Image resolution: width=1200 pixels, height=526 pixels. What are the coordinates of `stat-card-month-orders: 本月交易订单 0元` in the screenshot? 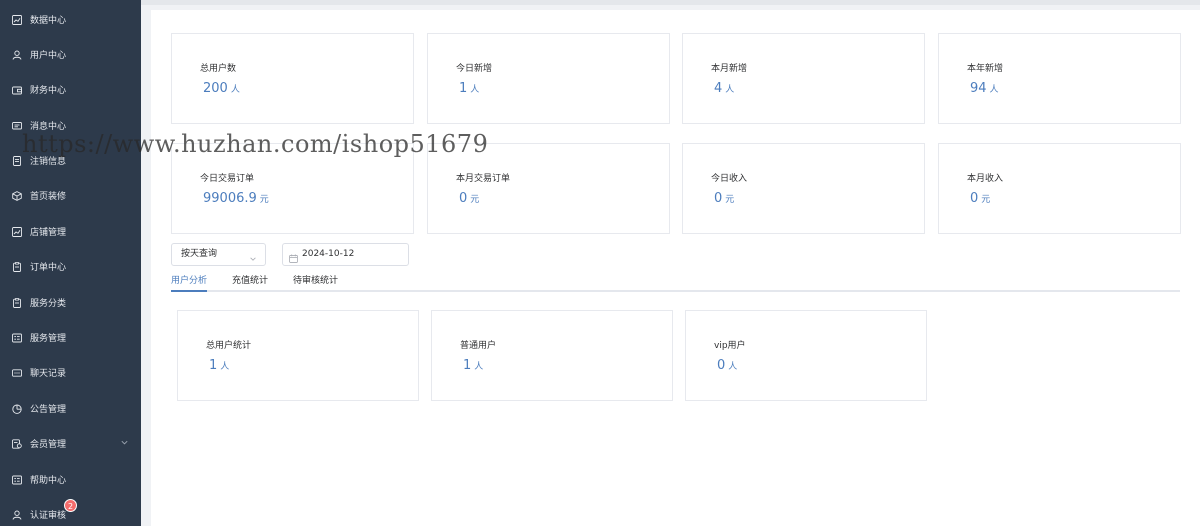 It's located at (548, 188).